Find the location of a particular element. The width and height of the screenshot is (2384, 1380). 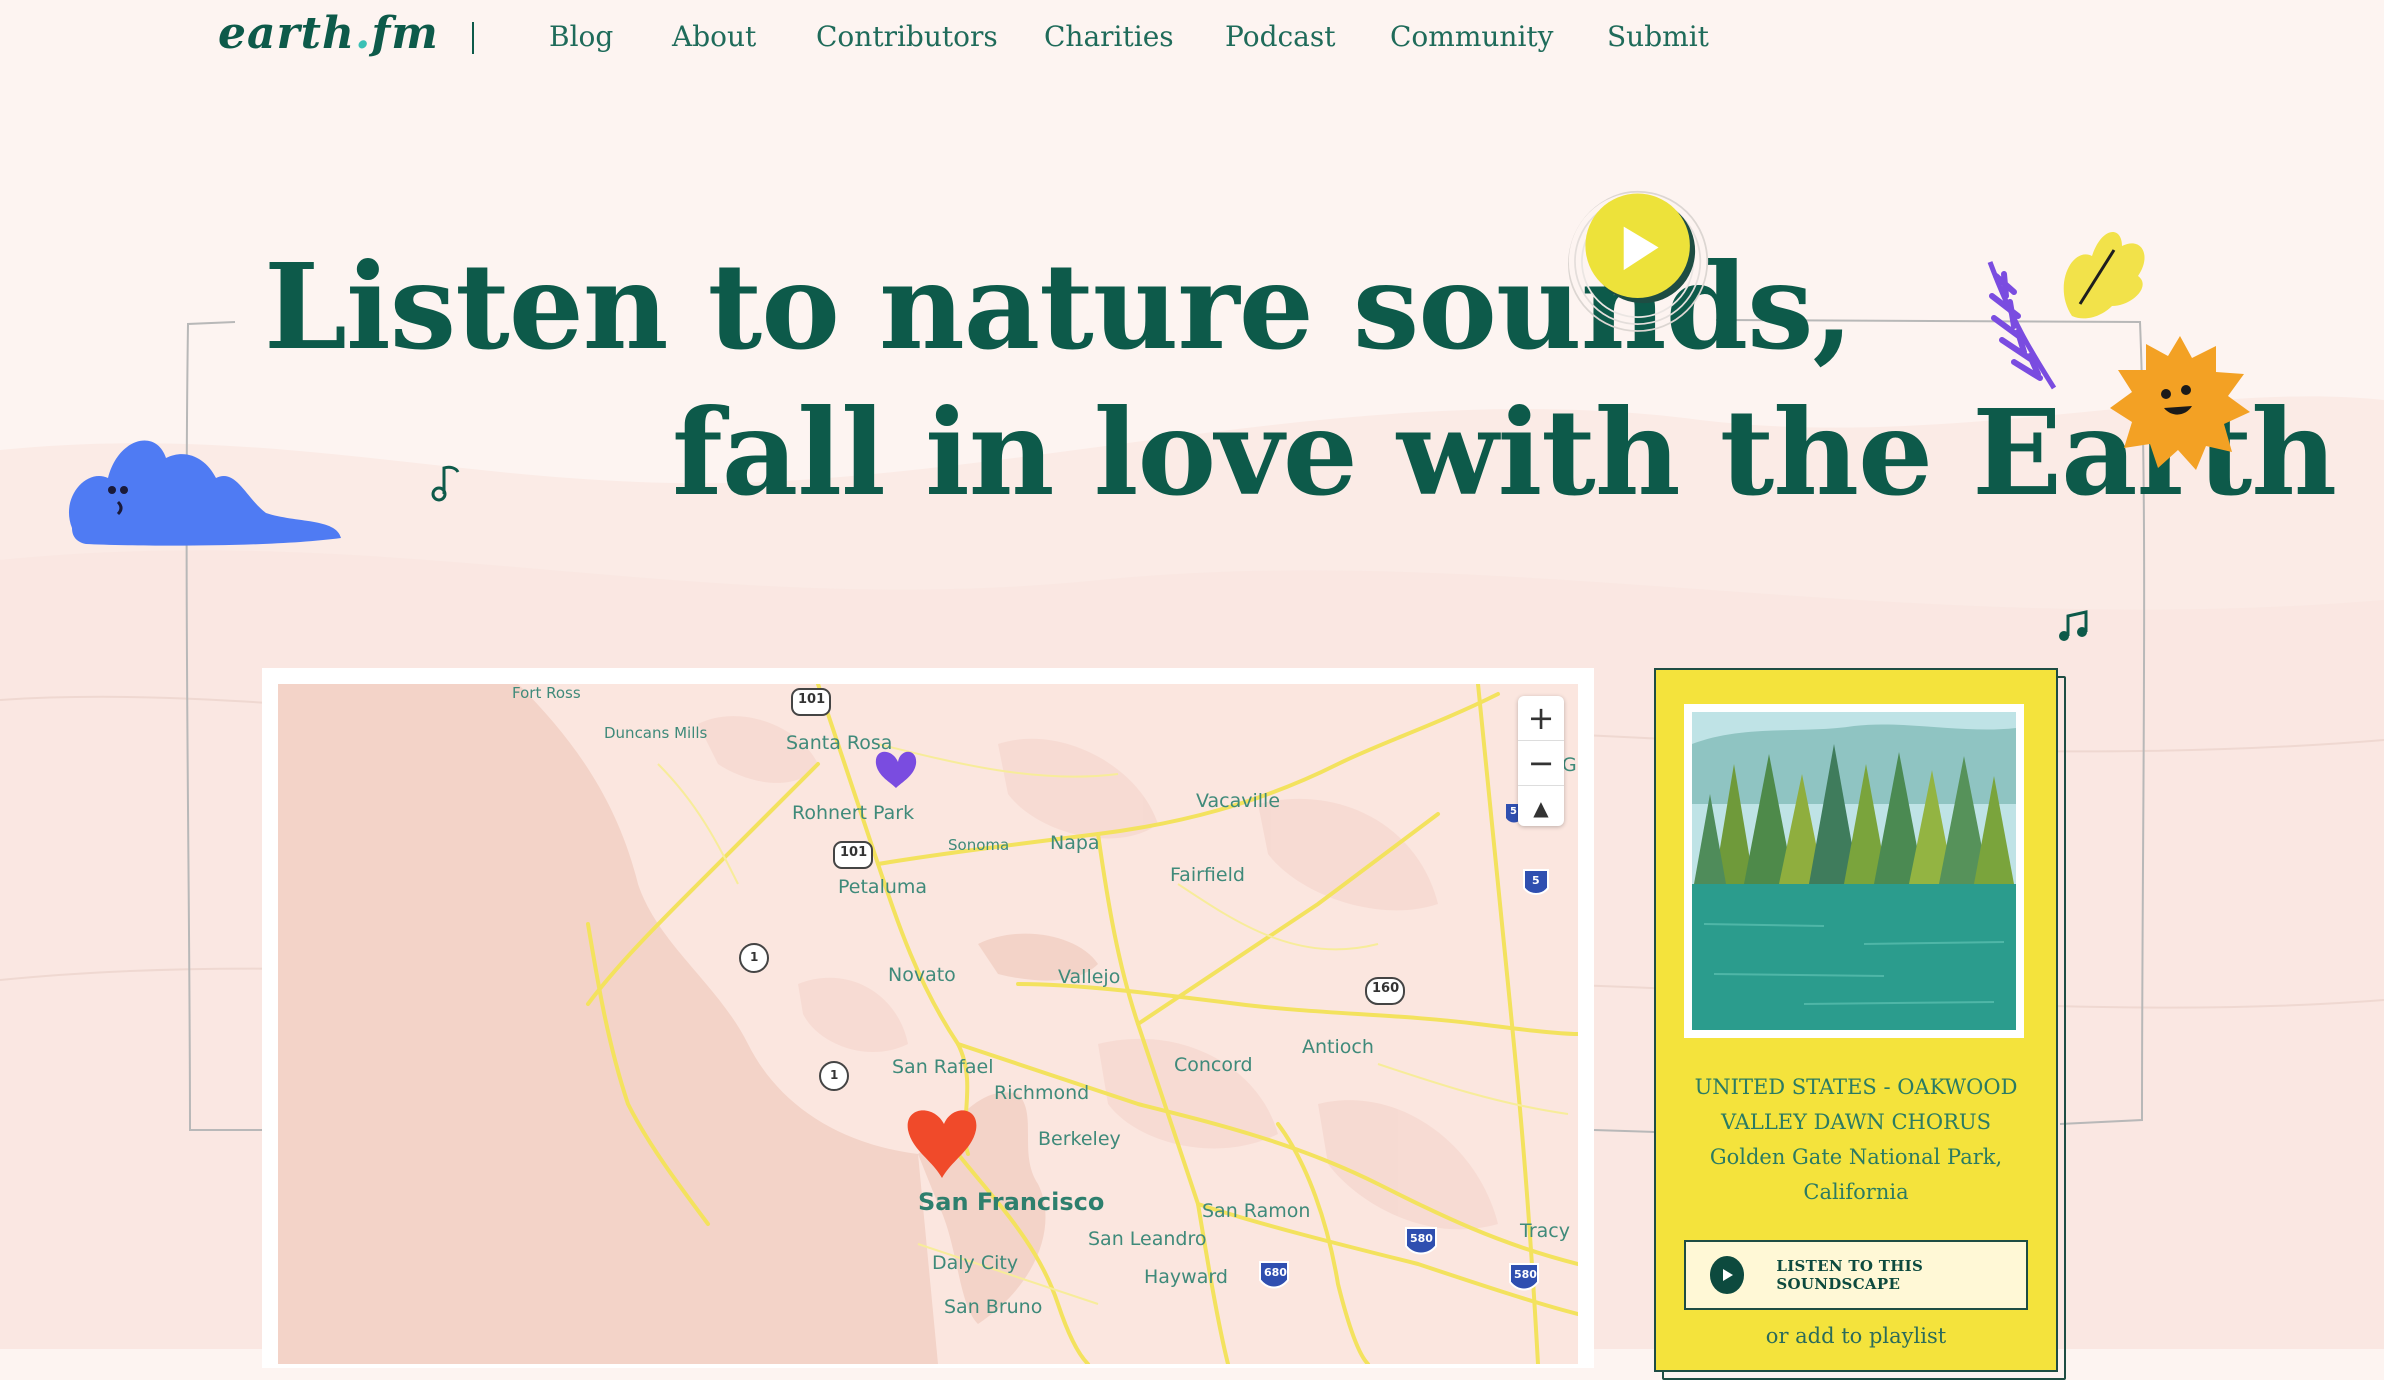

map-label: Tracy is located at coordinates (1545, 1231).